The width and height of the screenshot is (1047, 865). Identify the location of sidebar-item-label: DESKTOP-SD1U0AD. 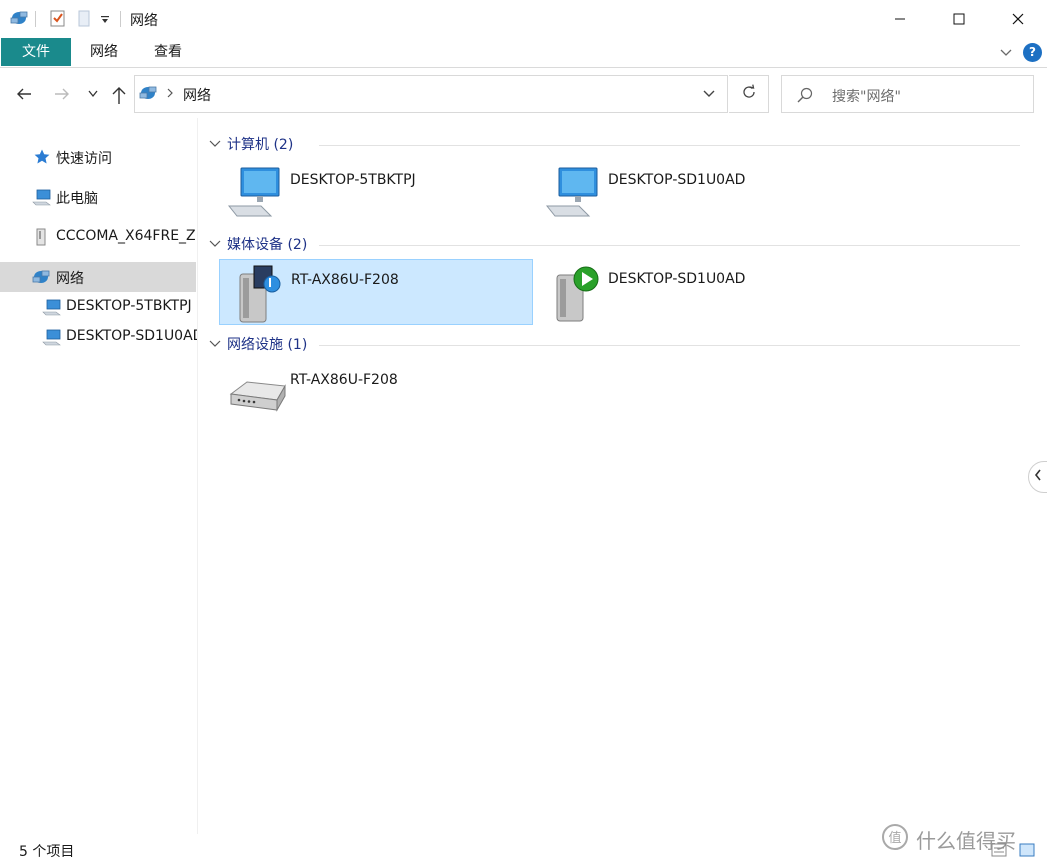
(132, 336).